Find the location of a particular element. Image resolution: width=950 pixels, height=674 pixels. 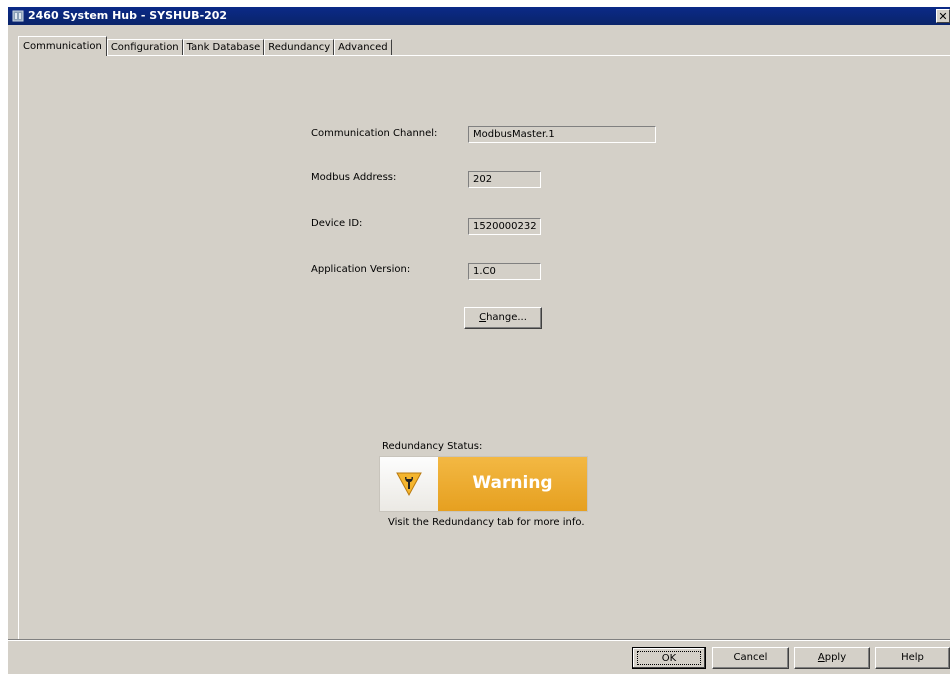

redundancy-status-value: Warning is located at coordinates (512, 483).